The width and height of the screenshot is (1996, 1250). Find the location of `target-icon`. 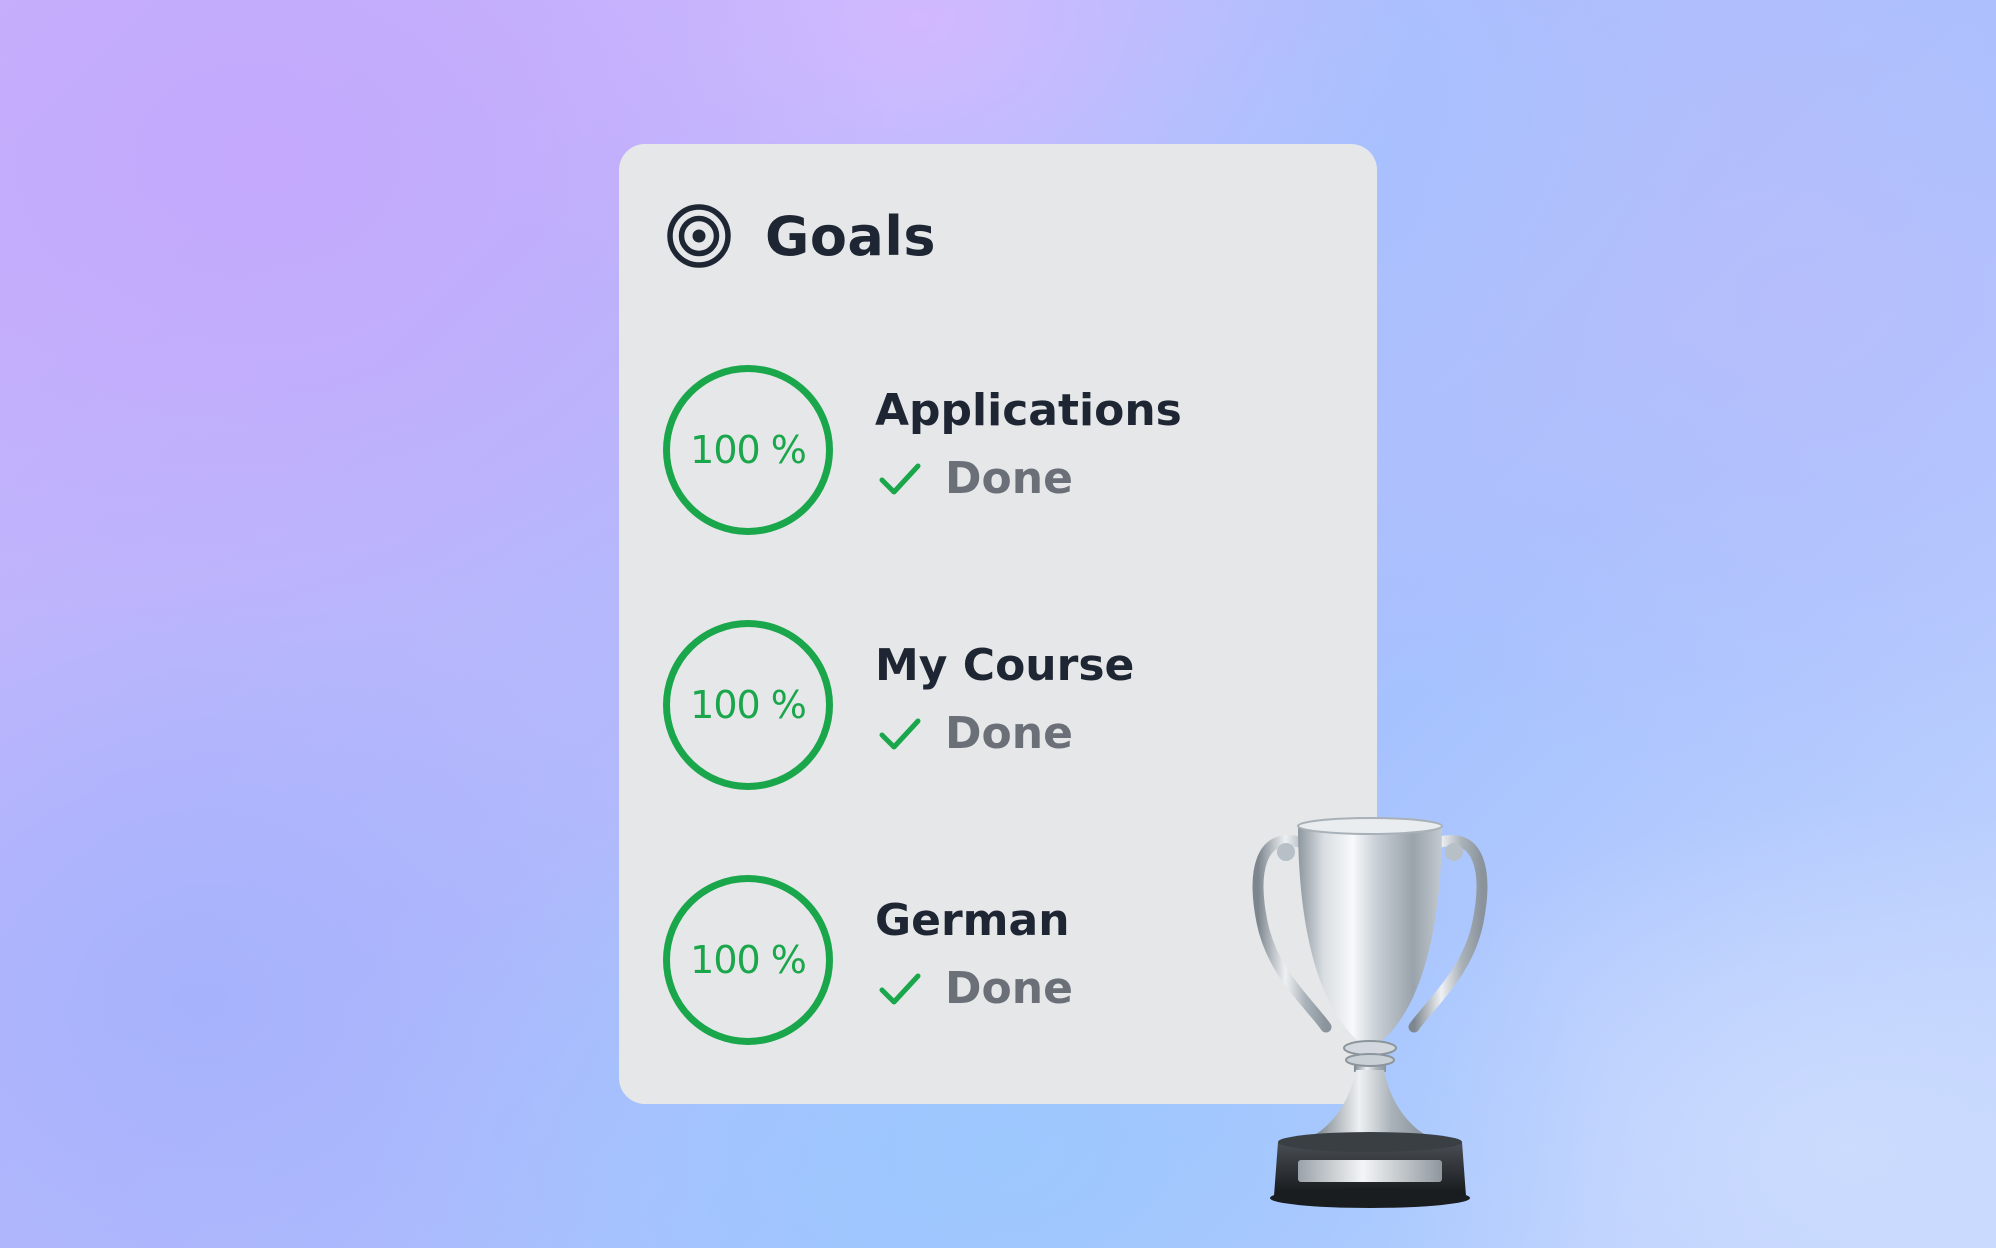

target-icon is located at coordinates (699, 236).